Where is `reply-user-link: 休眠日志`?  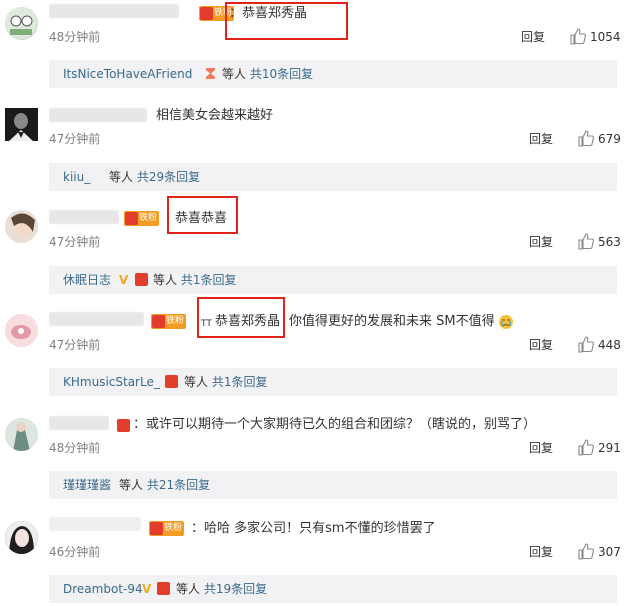
reply-user-link: 休眠日志 is located at coordinates (87, 280).